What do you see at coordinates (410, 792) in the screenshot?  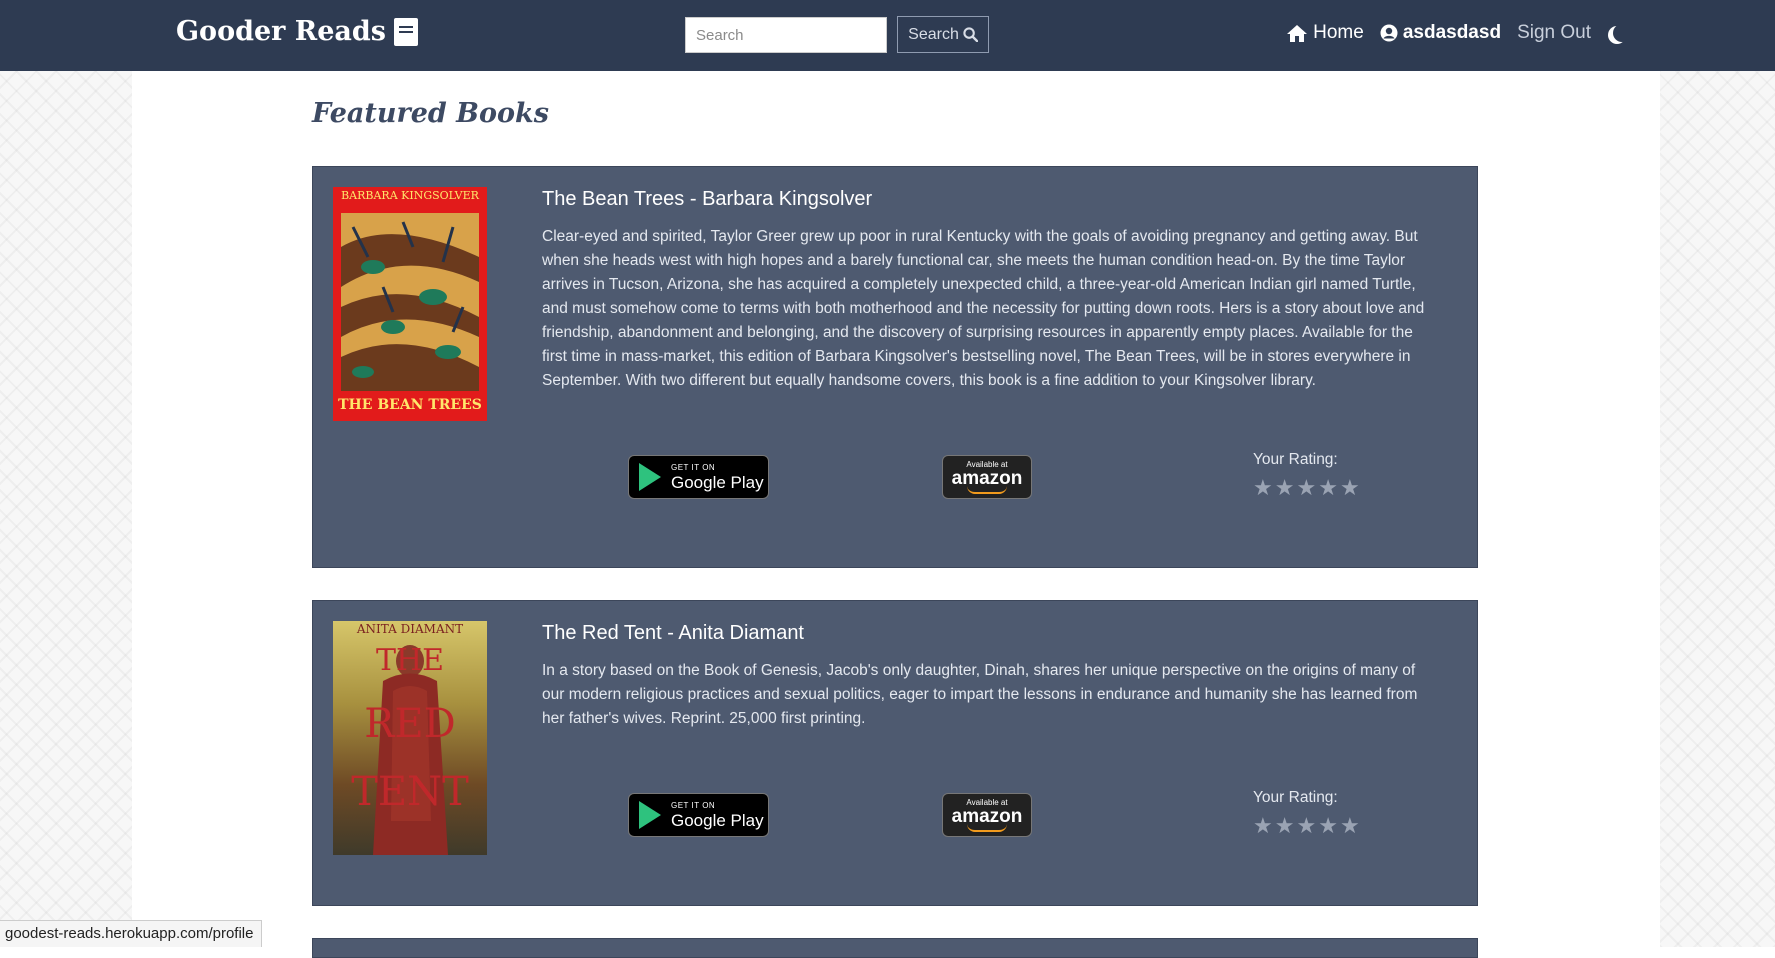 I see `cover-title-line3: TENT` at bounding box center [410, 792].